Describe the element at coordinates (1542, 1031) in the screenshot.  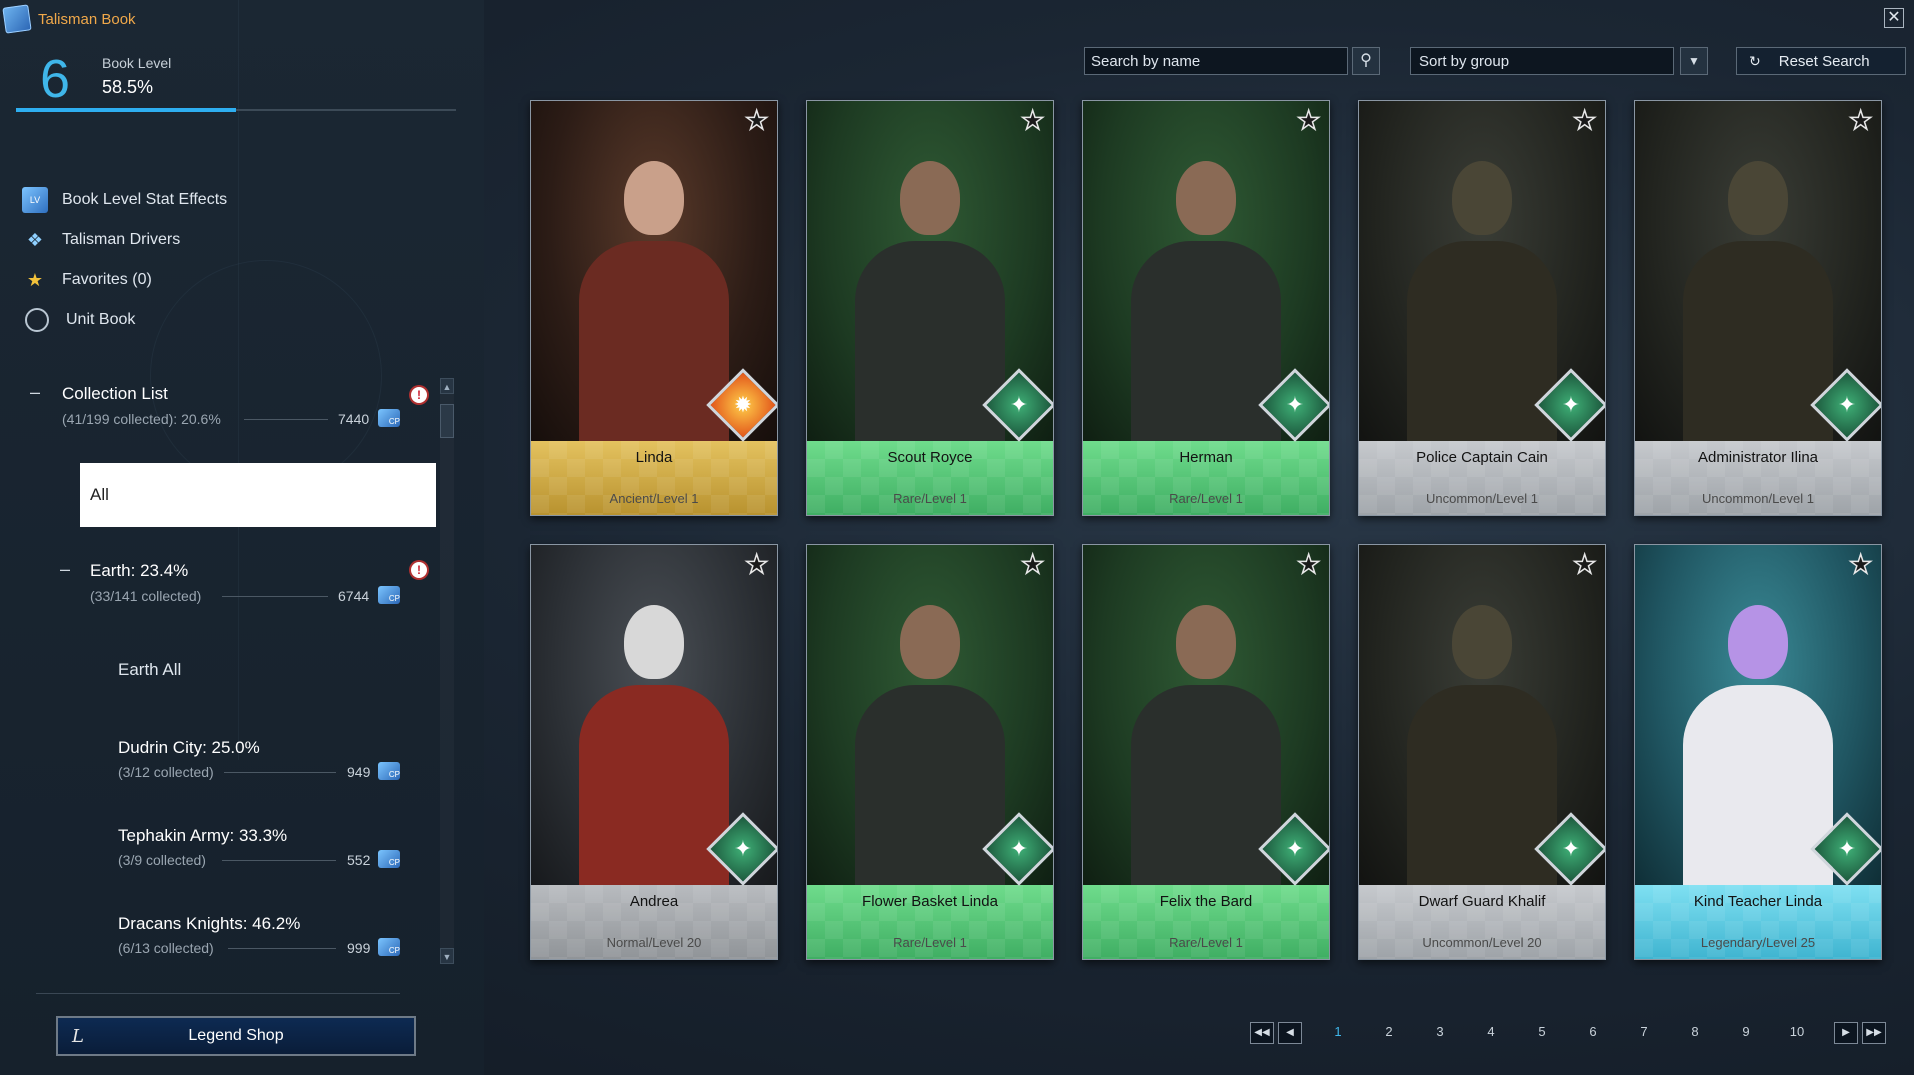
I see `page-number: 5` at that location.